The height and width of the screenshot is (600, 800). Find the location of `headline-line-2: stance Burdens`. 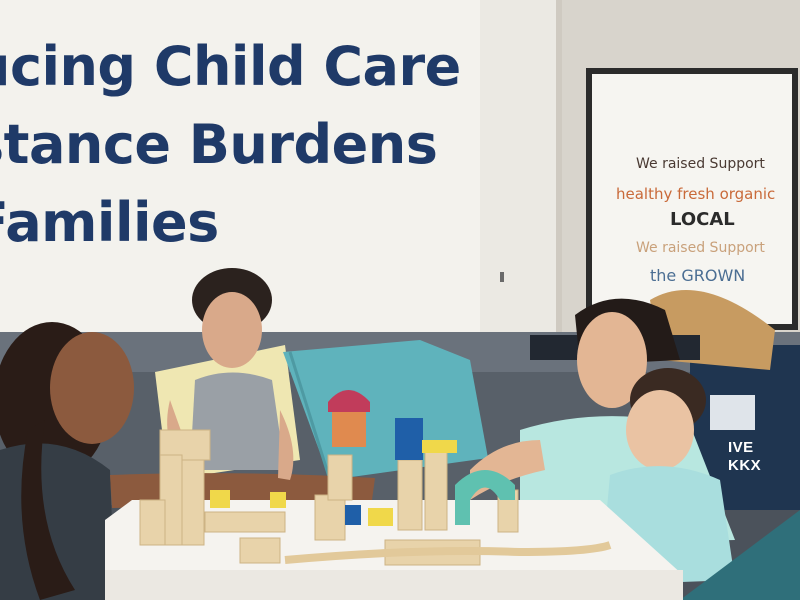

headline-line-2: stance Burdens is located at coordinates (219, 144).